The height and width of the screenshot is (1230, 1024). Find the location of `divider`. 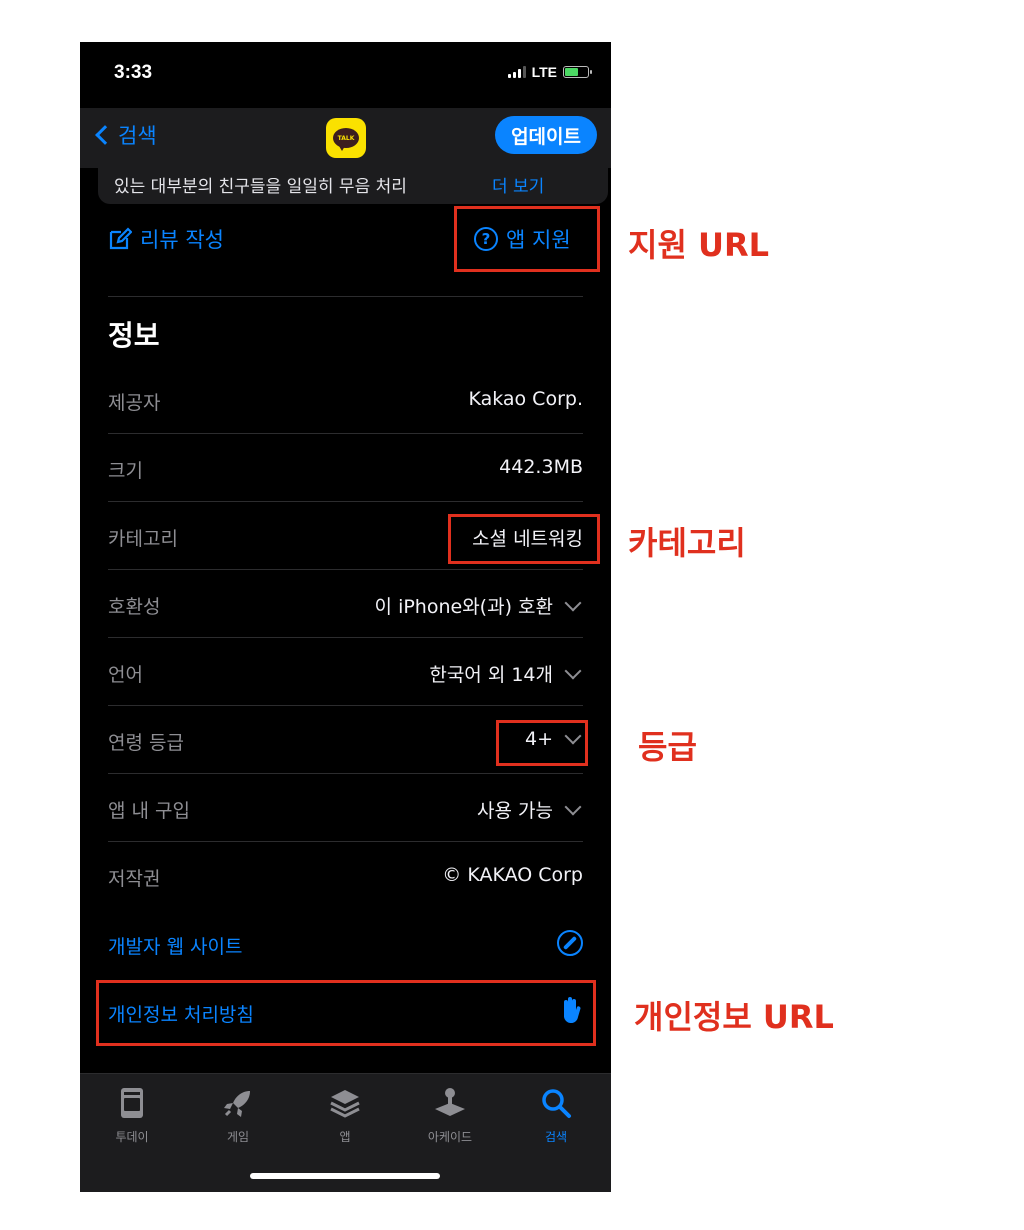

divider is located at coordinates (345, 296).